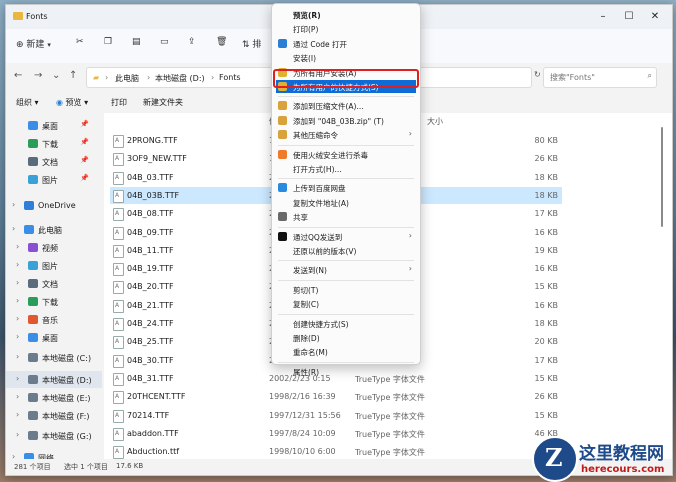 The image size is (676, 482). What do you see at coordinates (662, 177) in the screenshot?
I see `scrollbar-thumb` at bounding box center [662, 177].